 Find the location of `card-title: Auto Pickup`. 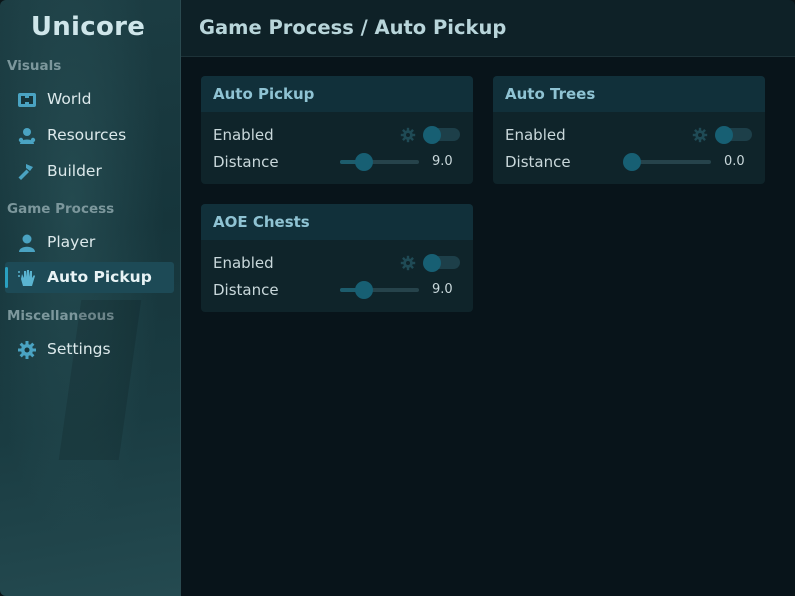

card-title: Auto Pickup is located at coordinates (264, 94).